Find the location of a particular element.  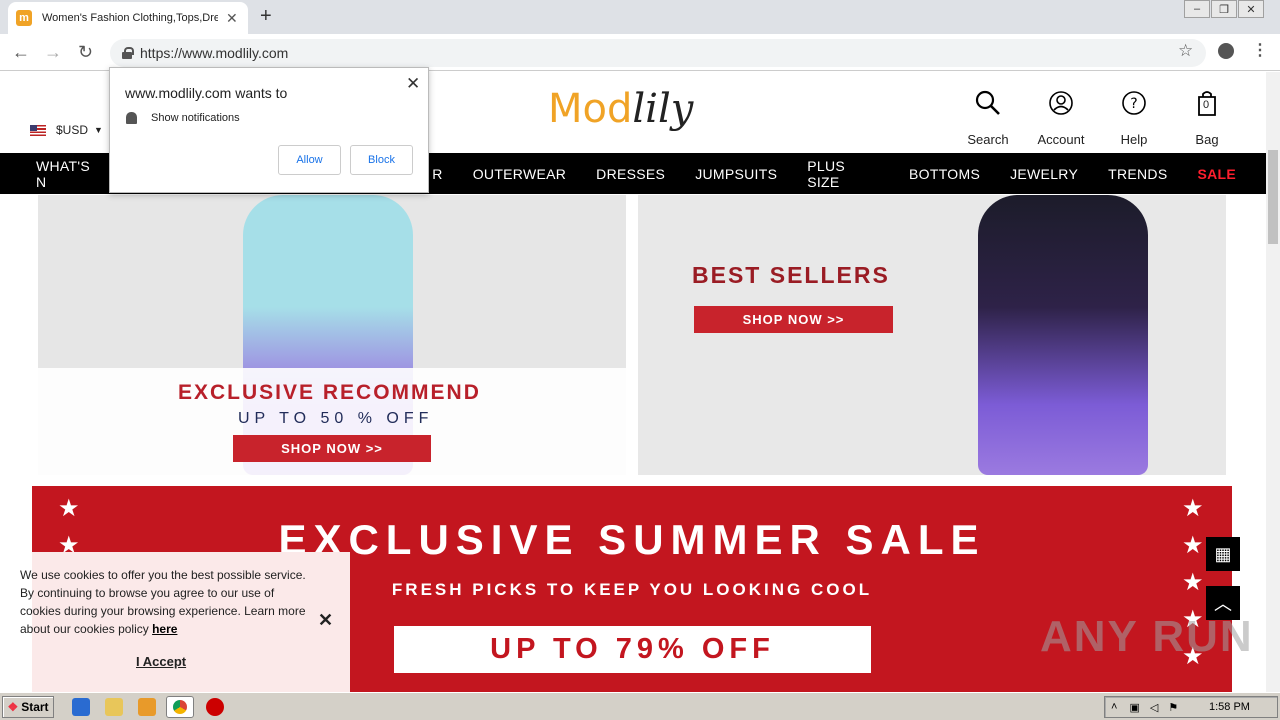

nav-hidden-item: R is located at coordinates (437, 174).